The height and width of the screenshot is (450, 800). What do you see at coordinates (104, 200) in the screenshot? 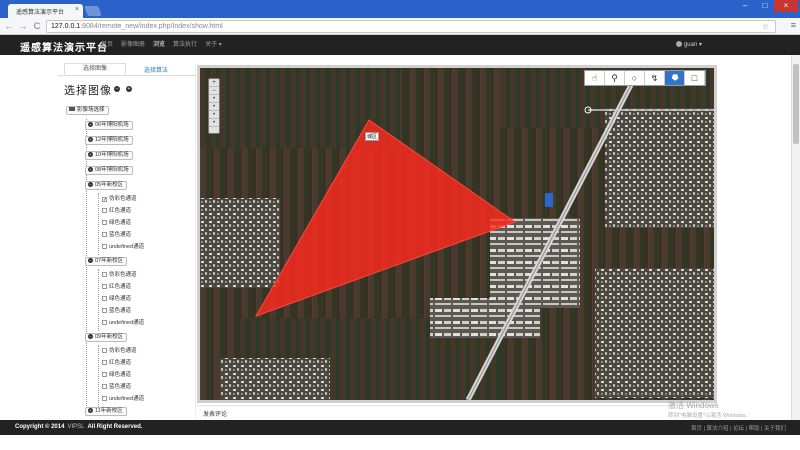
I see `checkbox: ✓` at bounding box center [104, 200].